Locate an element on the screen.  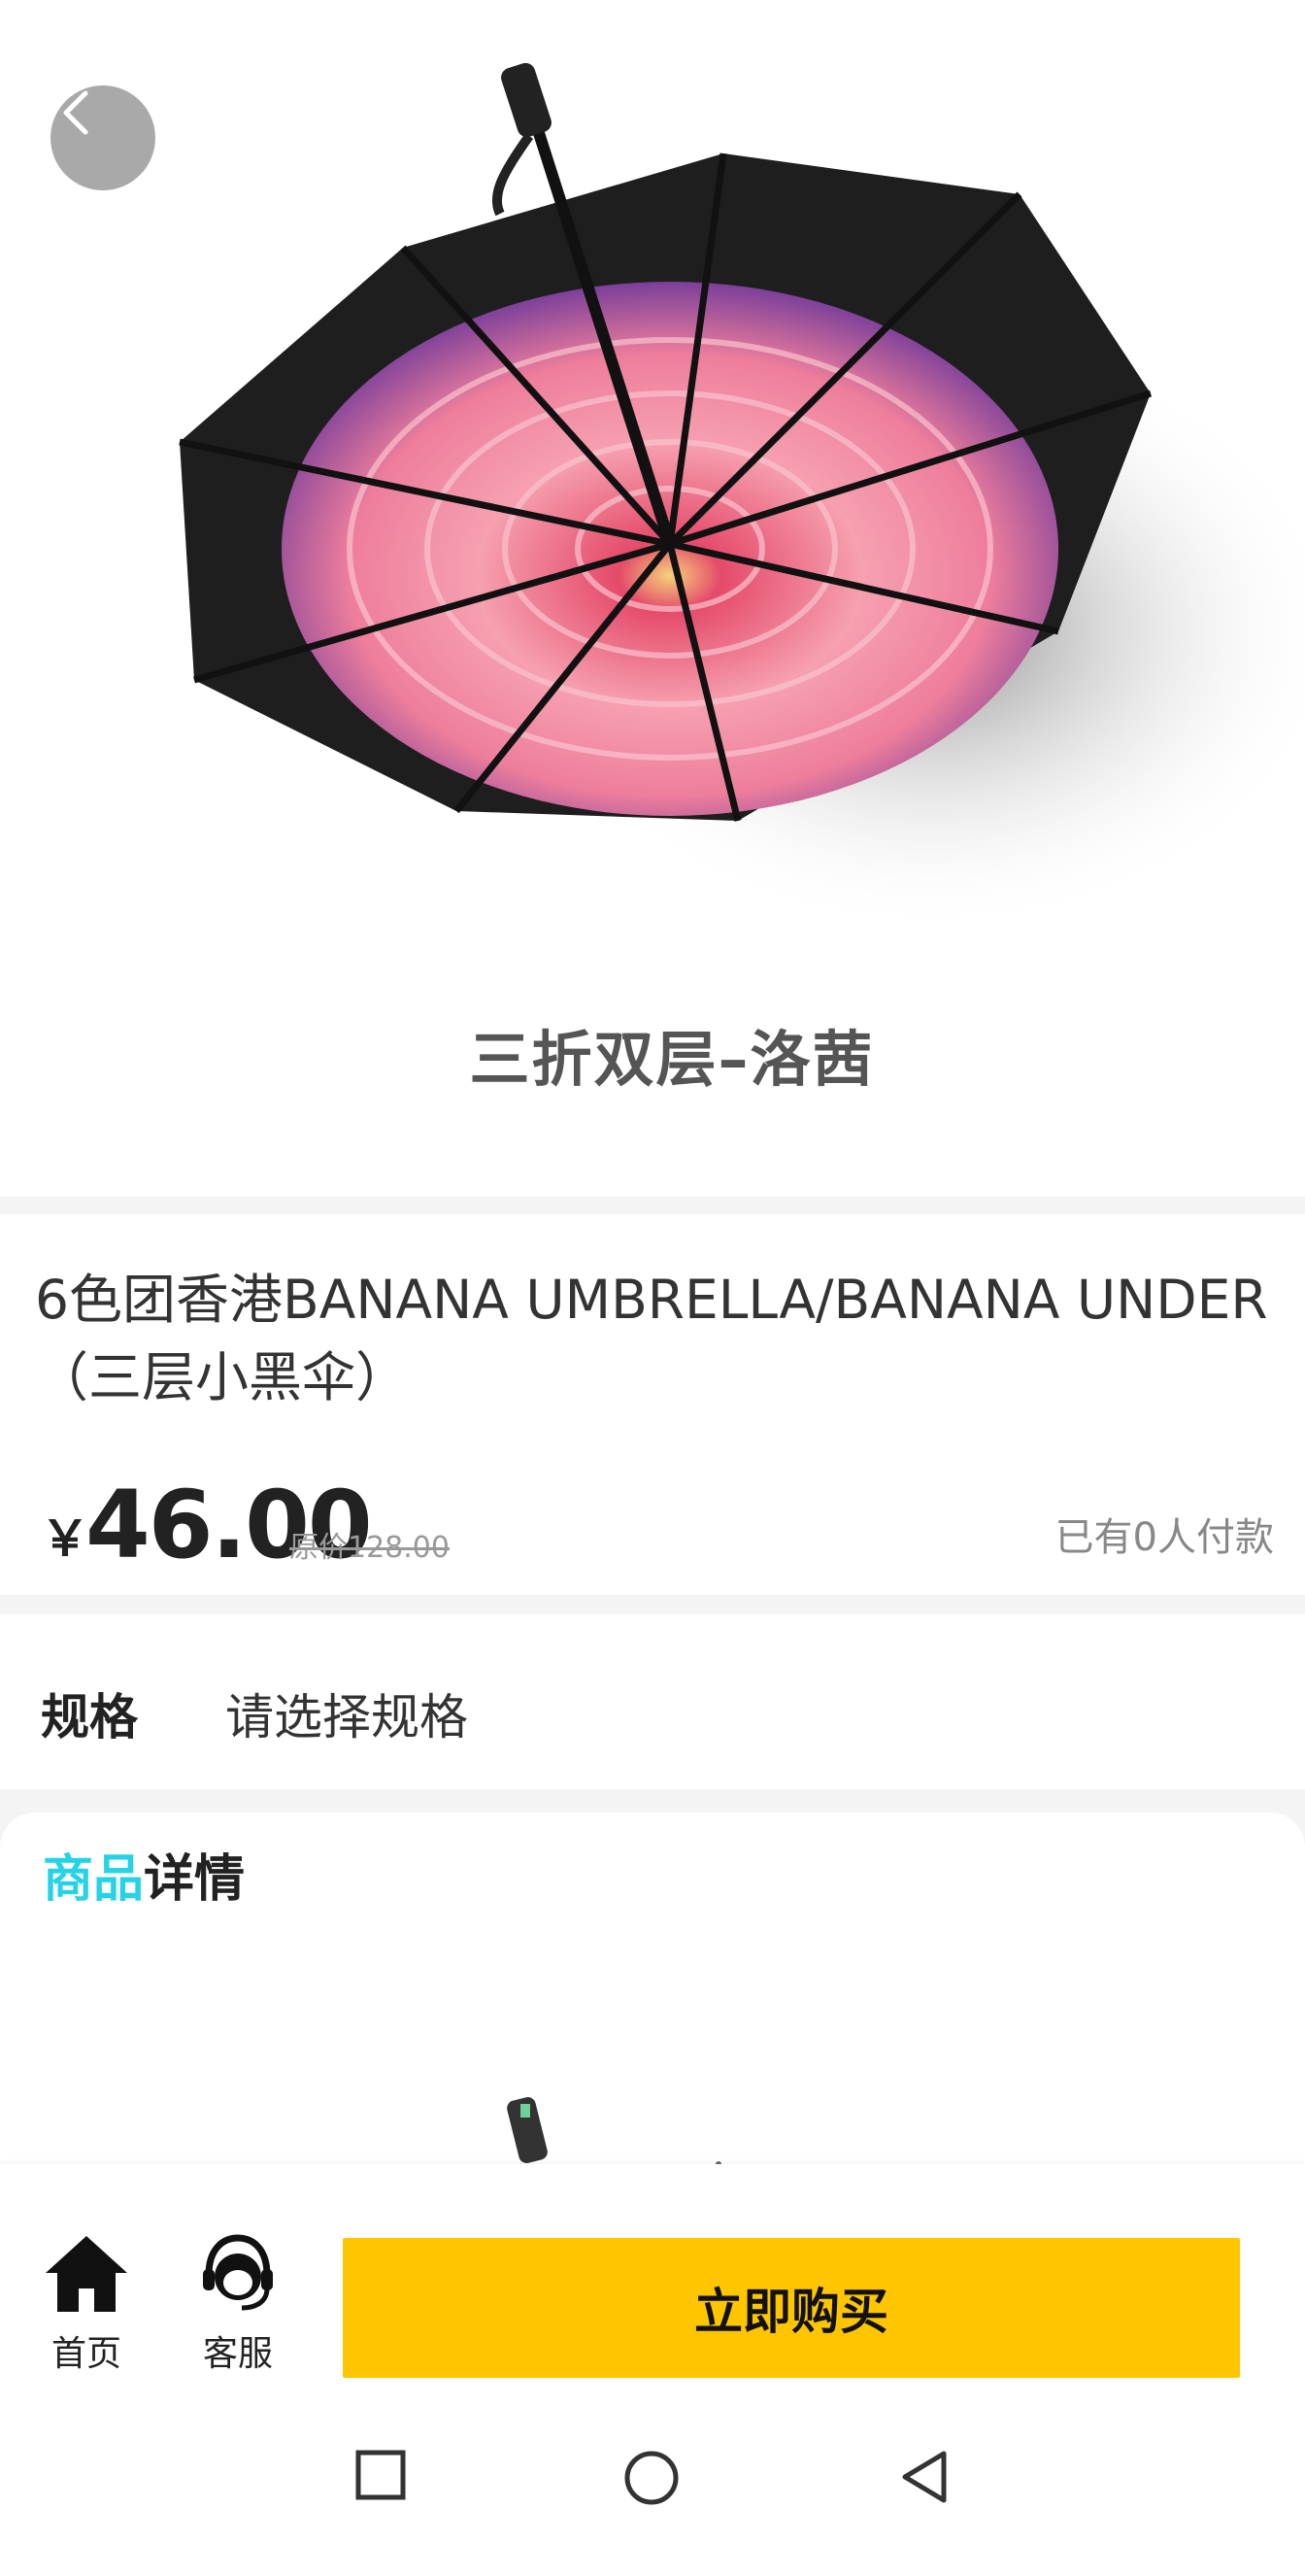
original-price: 原价128.00 is located at coordinates (369, 1548).